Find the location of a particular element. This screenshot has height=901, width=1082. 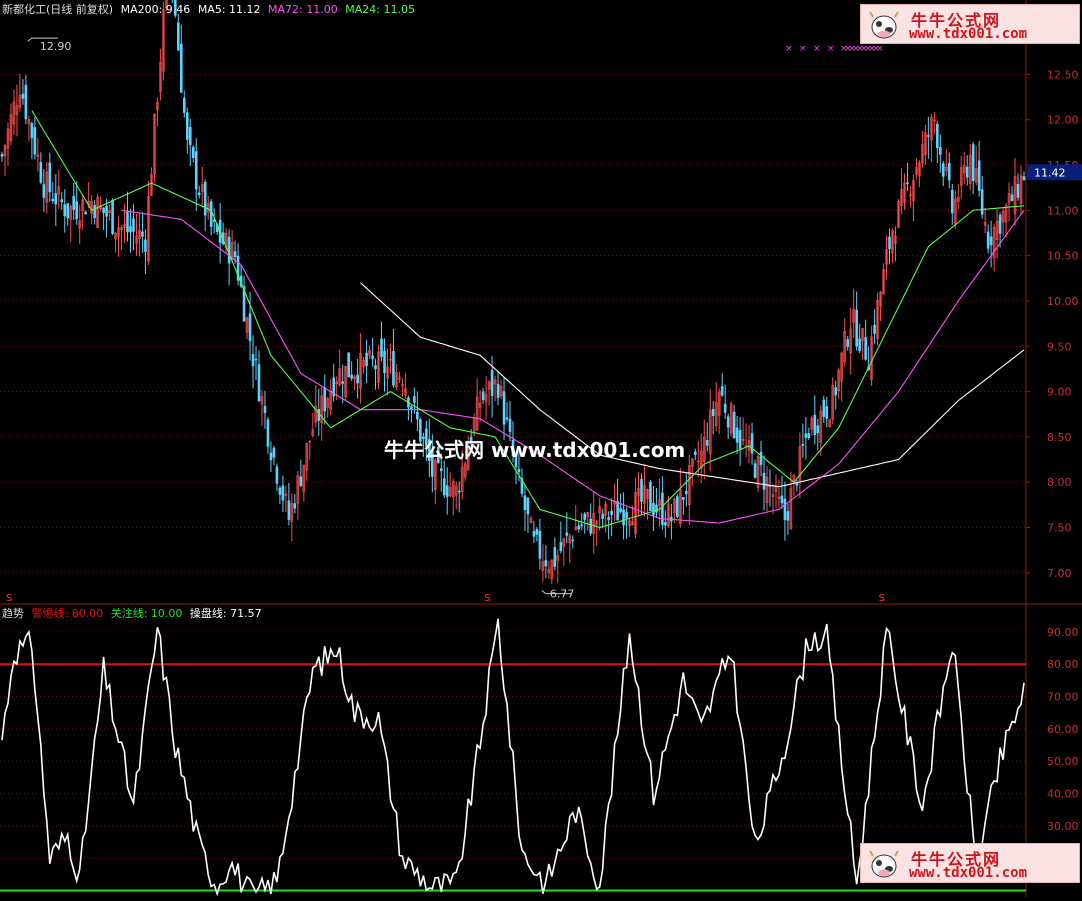

price-tick-label: 7.00 is located at coordinates (1059, 573).